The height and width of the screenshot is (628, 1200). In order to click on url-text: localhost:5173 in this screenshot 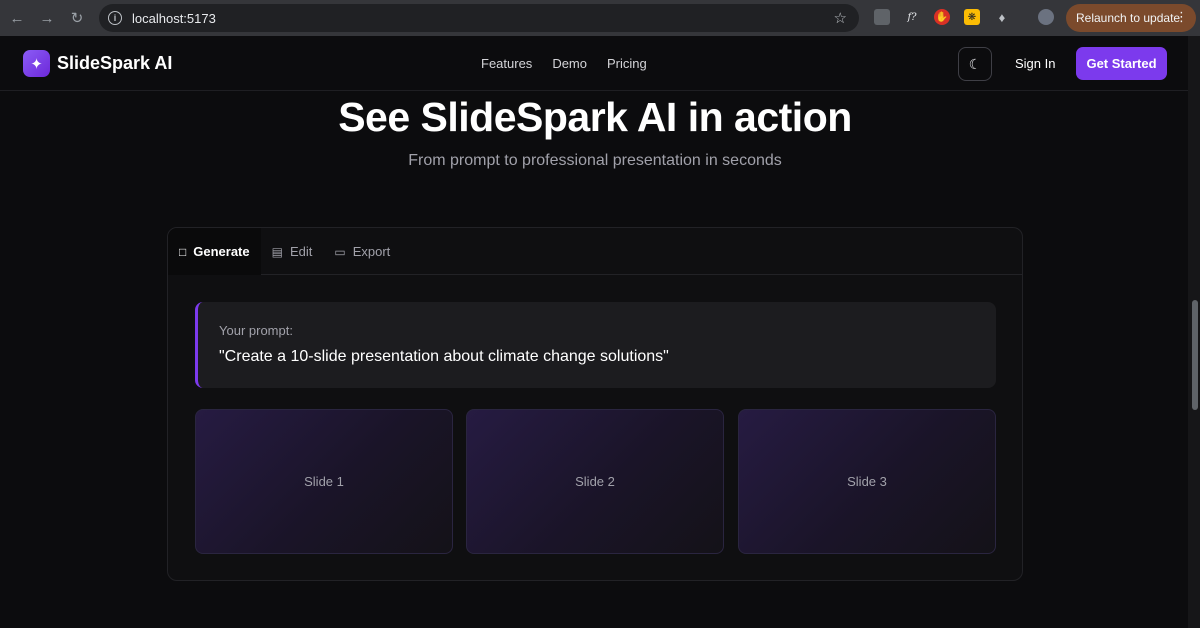, I will do `click(174, 18)`.